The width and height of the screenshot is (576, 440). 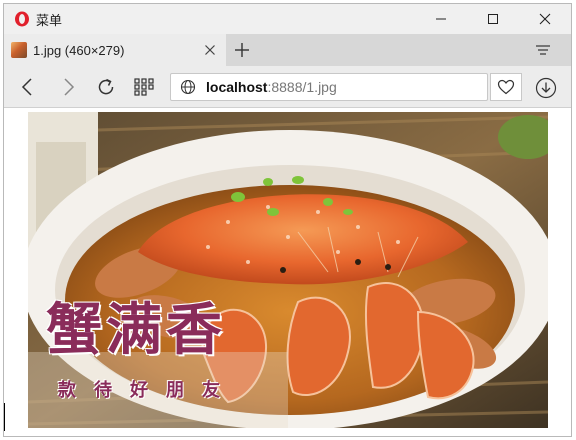 I want to click on url-path: :8888/1.jpg, so click(x=302, y=87).